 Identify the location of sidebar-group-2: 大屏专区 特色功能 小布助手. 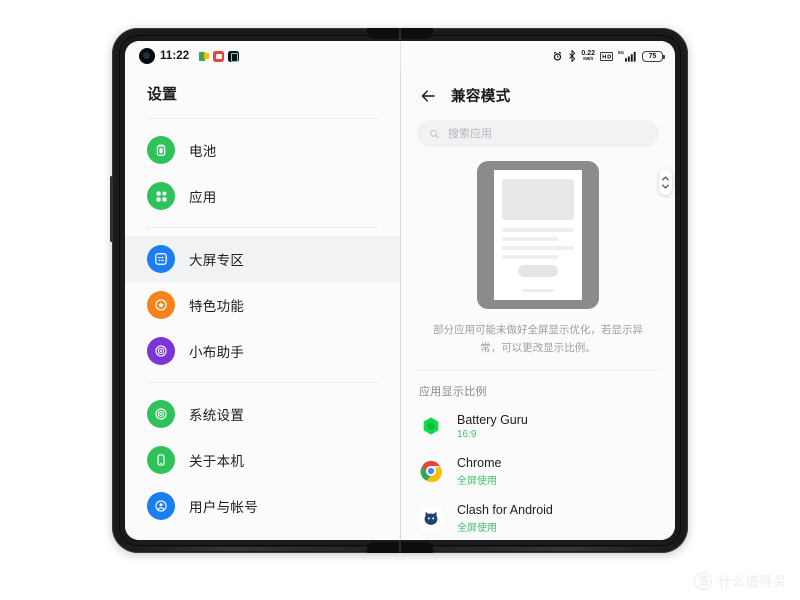
(262, 305).